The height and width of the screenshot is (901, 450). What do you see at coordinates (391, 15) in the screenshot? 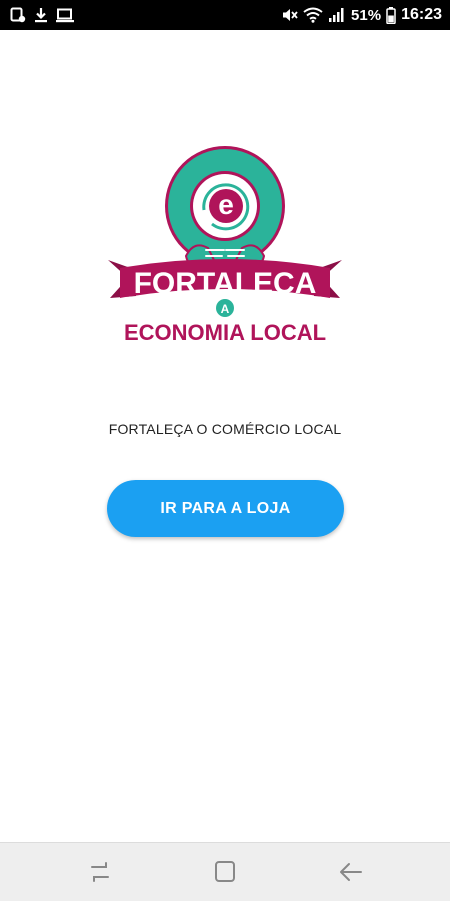
I see `battery-icon` at bounding box center [391, 15].